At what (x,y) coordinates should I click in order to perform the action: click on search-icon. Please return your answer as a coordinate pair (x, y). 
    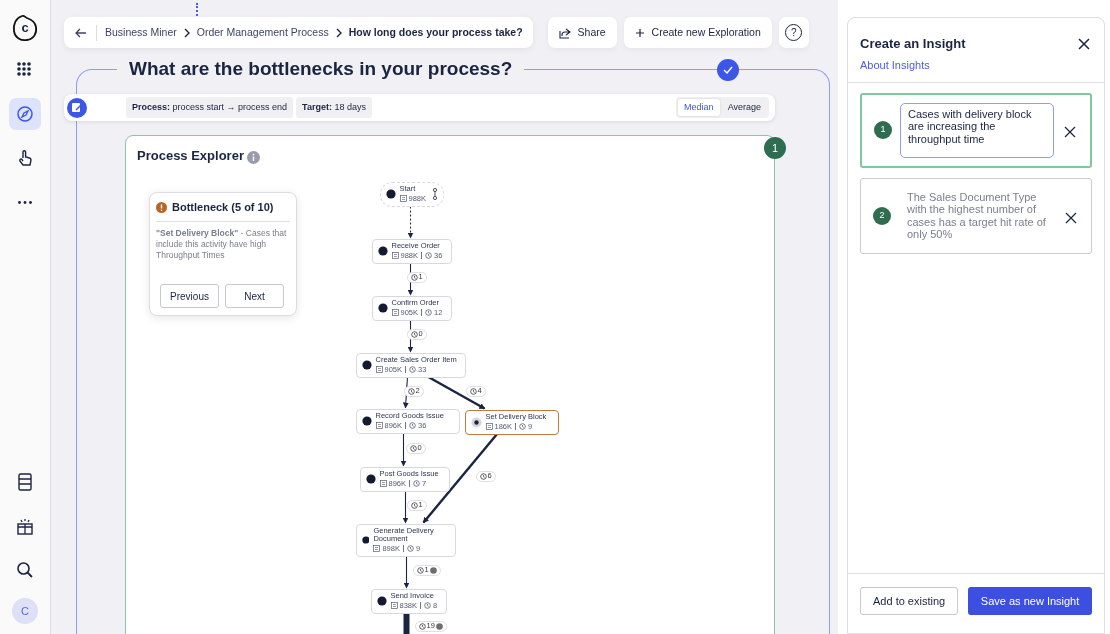
    Looking at the image, I should click on (25, 570).